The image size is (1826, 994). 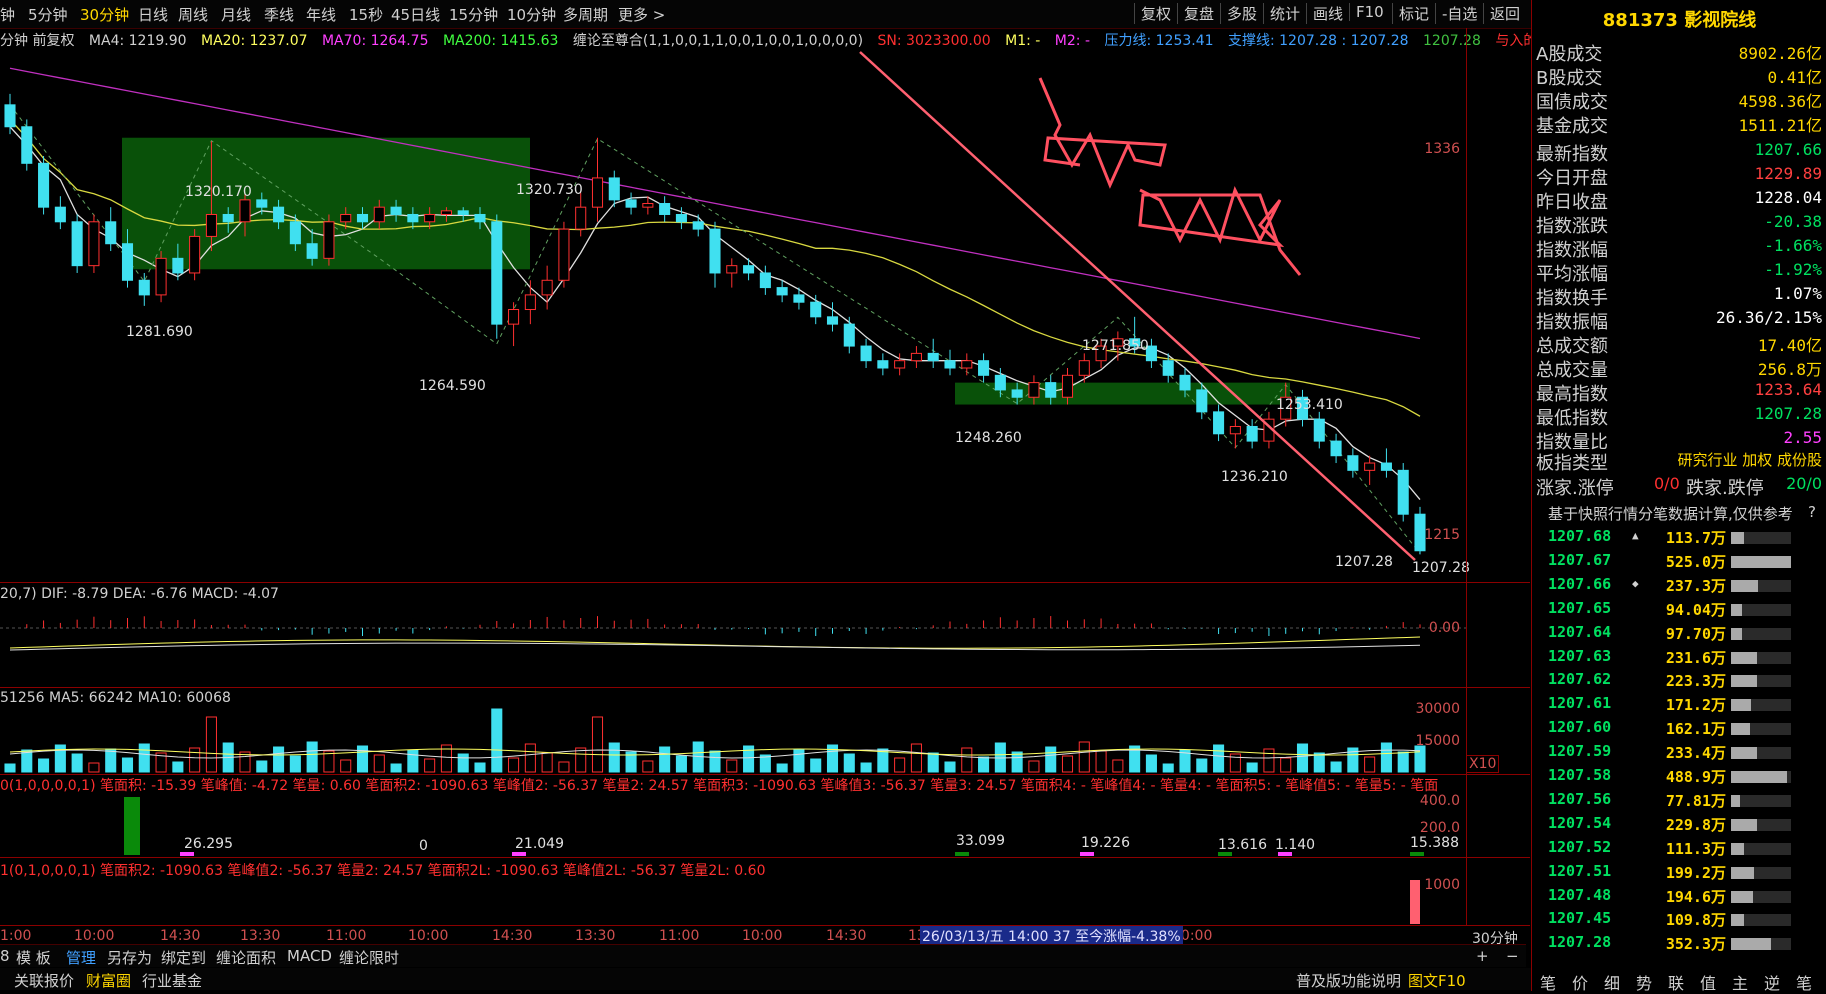 I want to click on tick-tab: 值, so click(x=1708, y=982).